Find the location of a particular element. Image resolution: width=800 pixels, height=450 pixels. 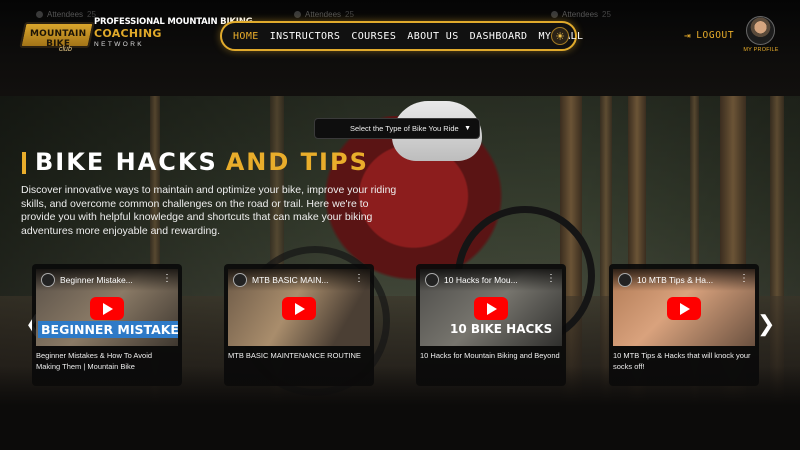

video-thumbnail: BEGINNER MISTAKES Beginner Mistake... ⋮ is located at coordinates (107, 307).